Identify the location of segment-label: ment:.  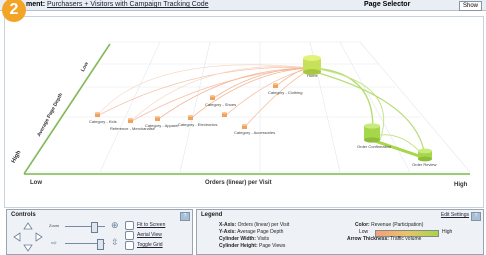
(36, 4).